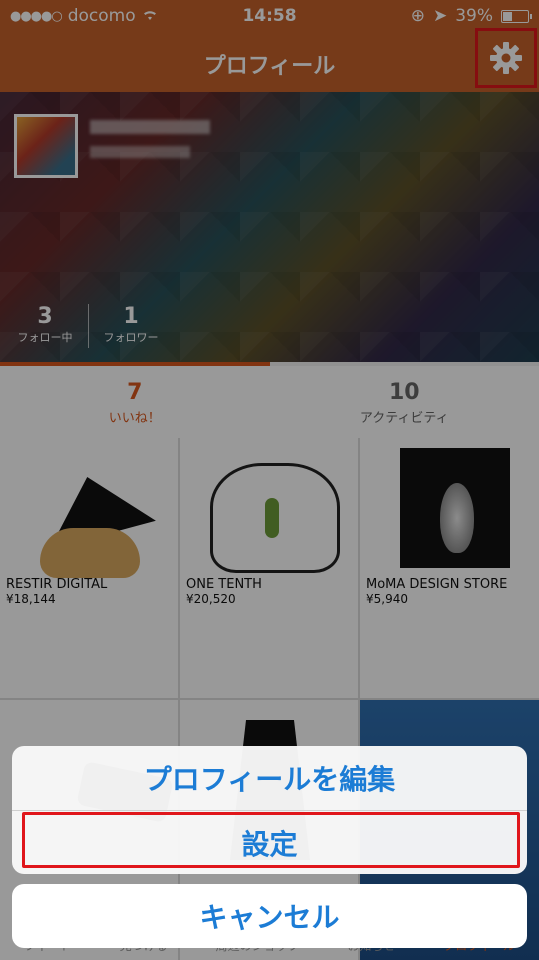 The height and width of the screenshot is (960, 539). I want to click on cancel-button: キャンセル, so click(269, 916).